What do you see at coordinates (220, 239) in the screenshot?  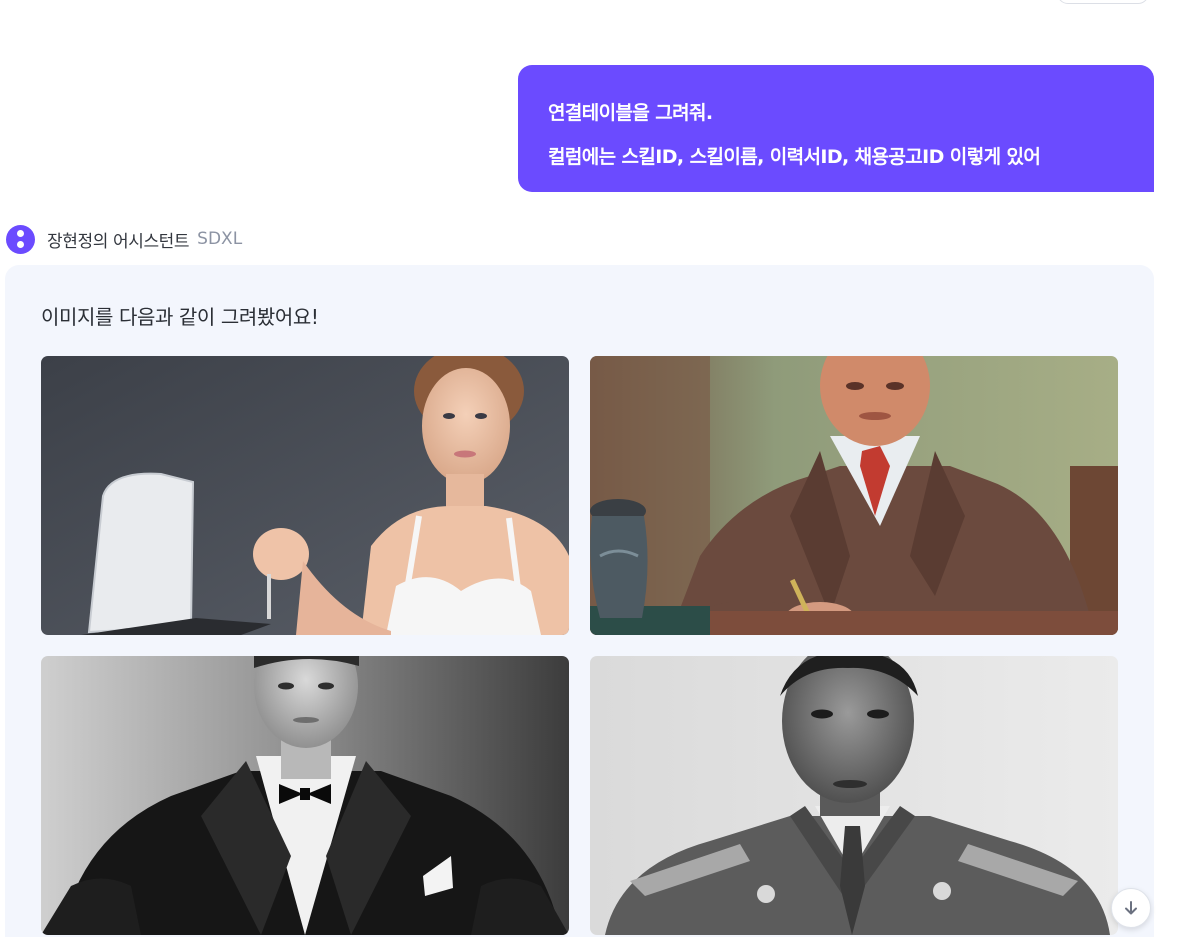 I see `assistant-model-label: SDXL` at bounding box center [220, 239].